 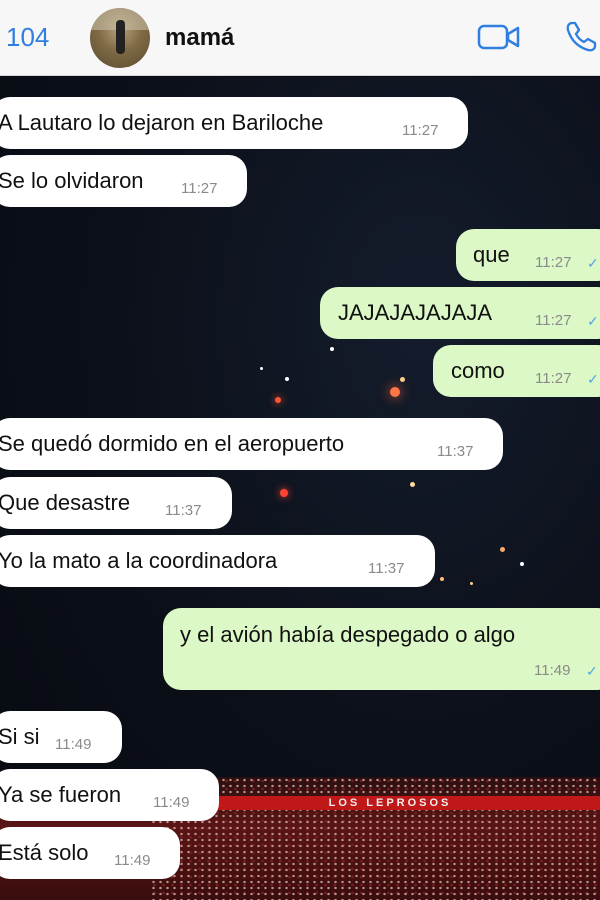 I want to click on message-bubble: Yo la mato a la coordinadora 11:37, so click(x=217, y=561).